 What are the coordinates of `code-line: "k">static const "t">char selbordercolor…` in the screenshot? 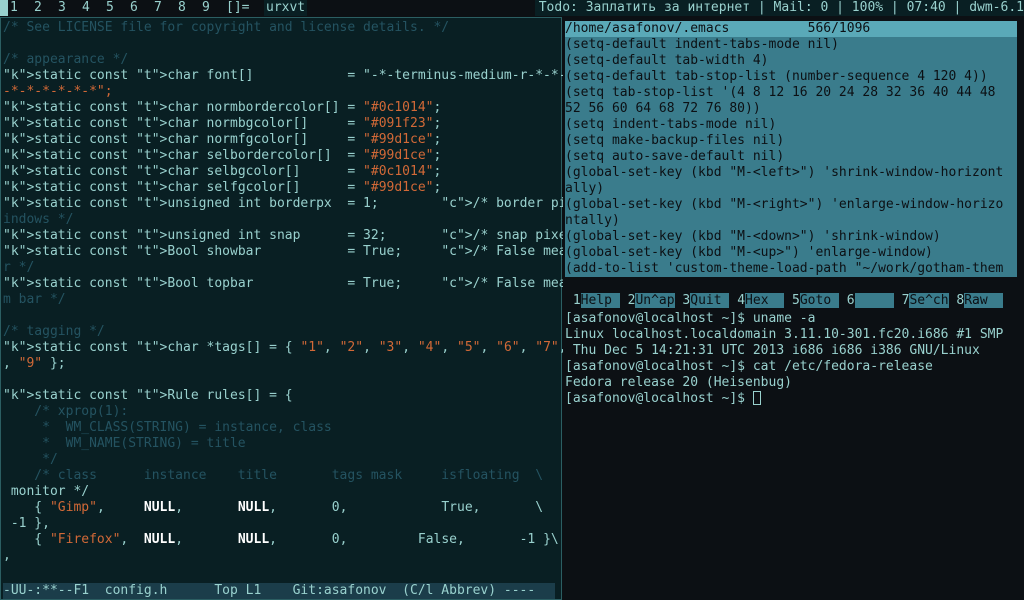 It's located at (222, 155).